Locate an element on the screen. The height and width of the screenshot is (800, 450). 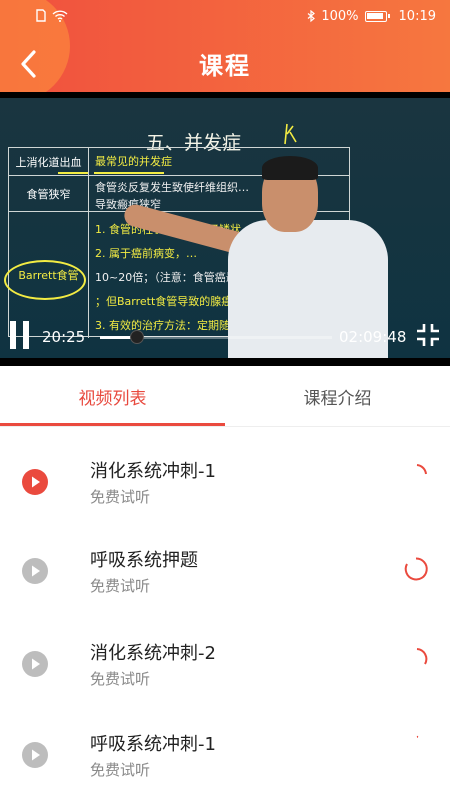
lesson-item: 消化系统冲刺-1 免费试听 is located at coordinates (225, 473).